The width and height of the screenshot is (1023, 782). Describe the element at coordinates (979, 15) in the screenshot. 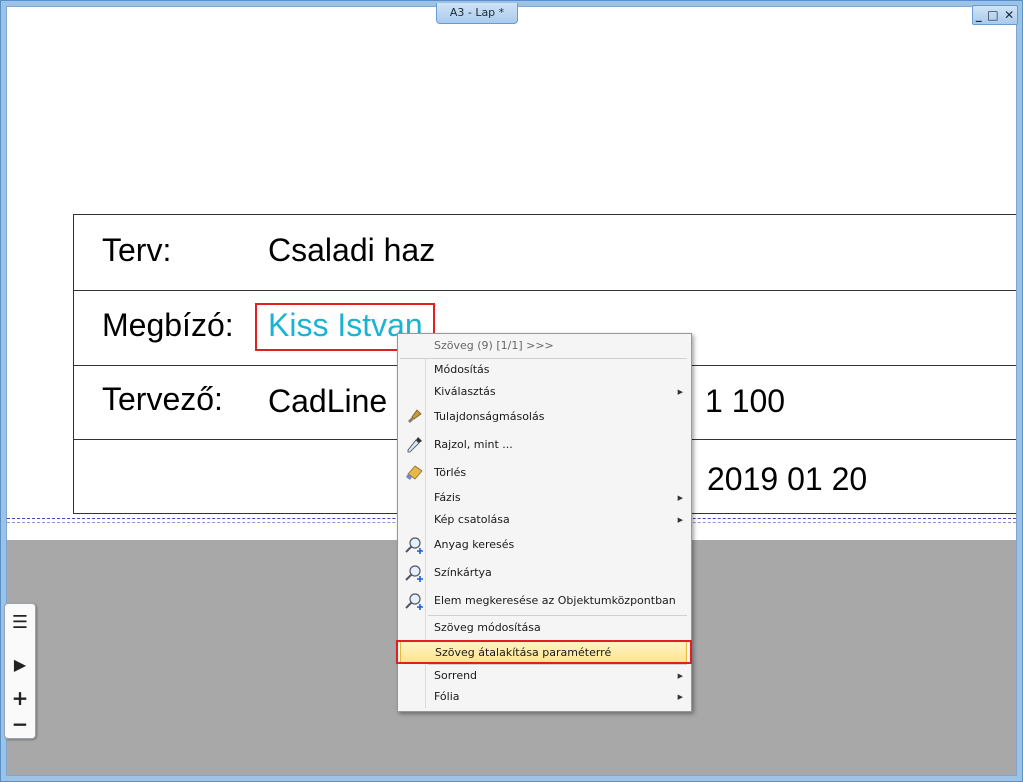

I see `minimize-icon: _` at that location.